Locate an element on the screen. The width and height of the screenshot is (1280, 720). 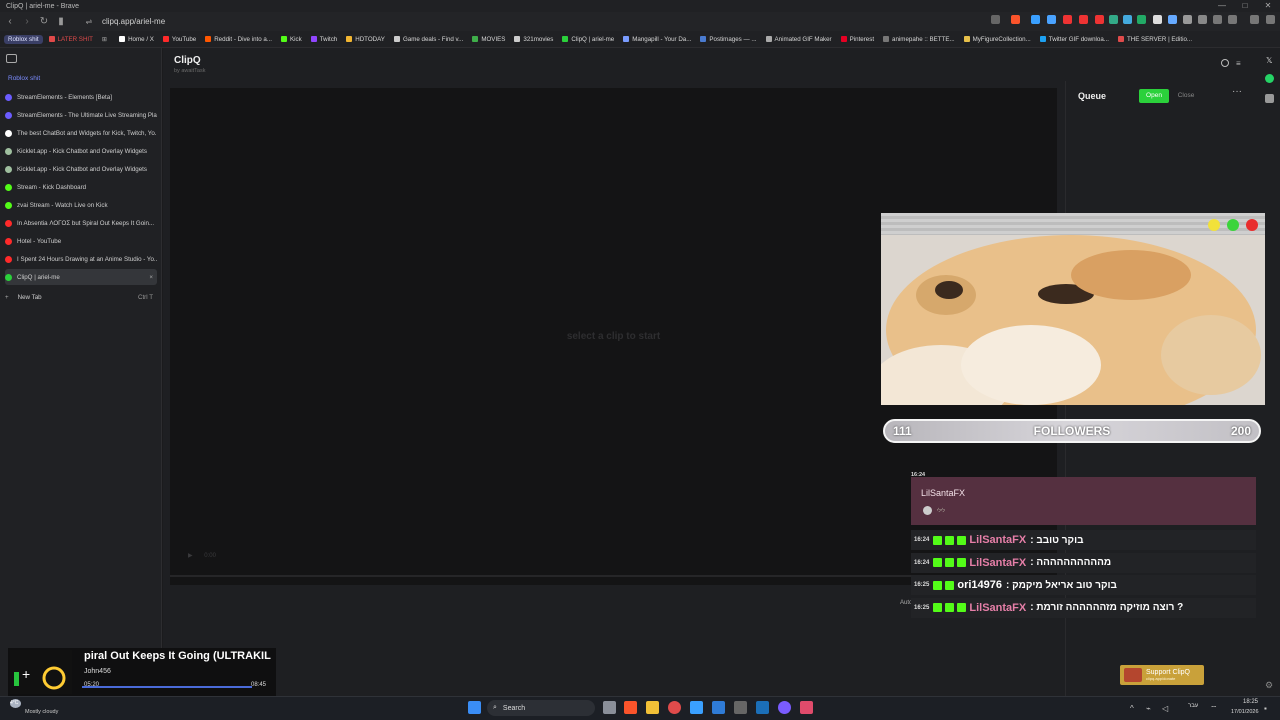
windows-start-icon is located at coordinates (474, 707).